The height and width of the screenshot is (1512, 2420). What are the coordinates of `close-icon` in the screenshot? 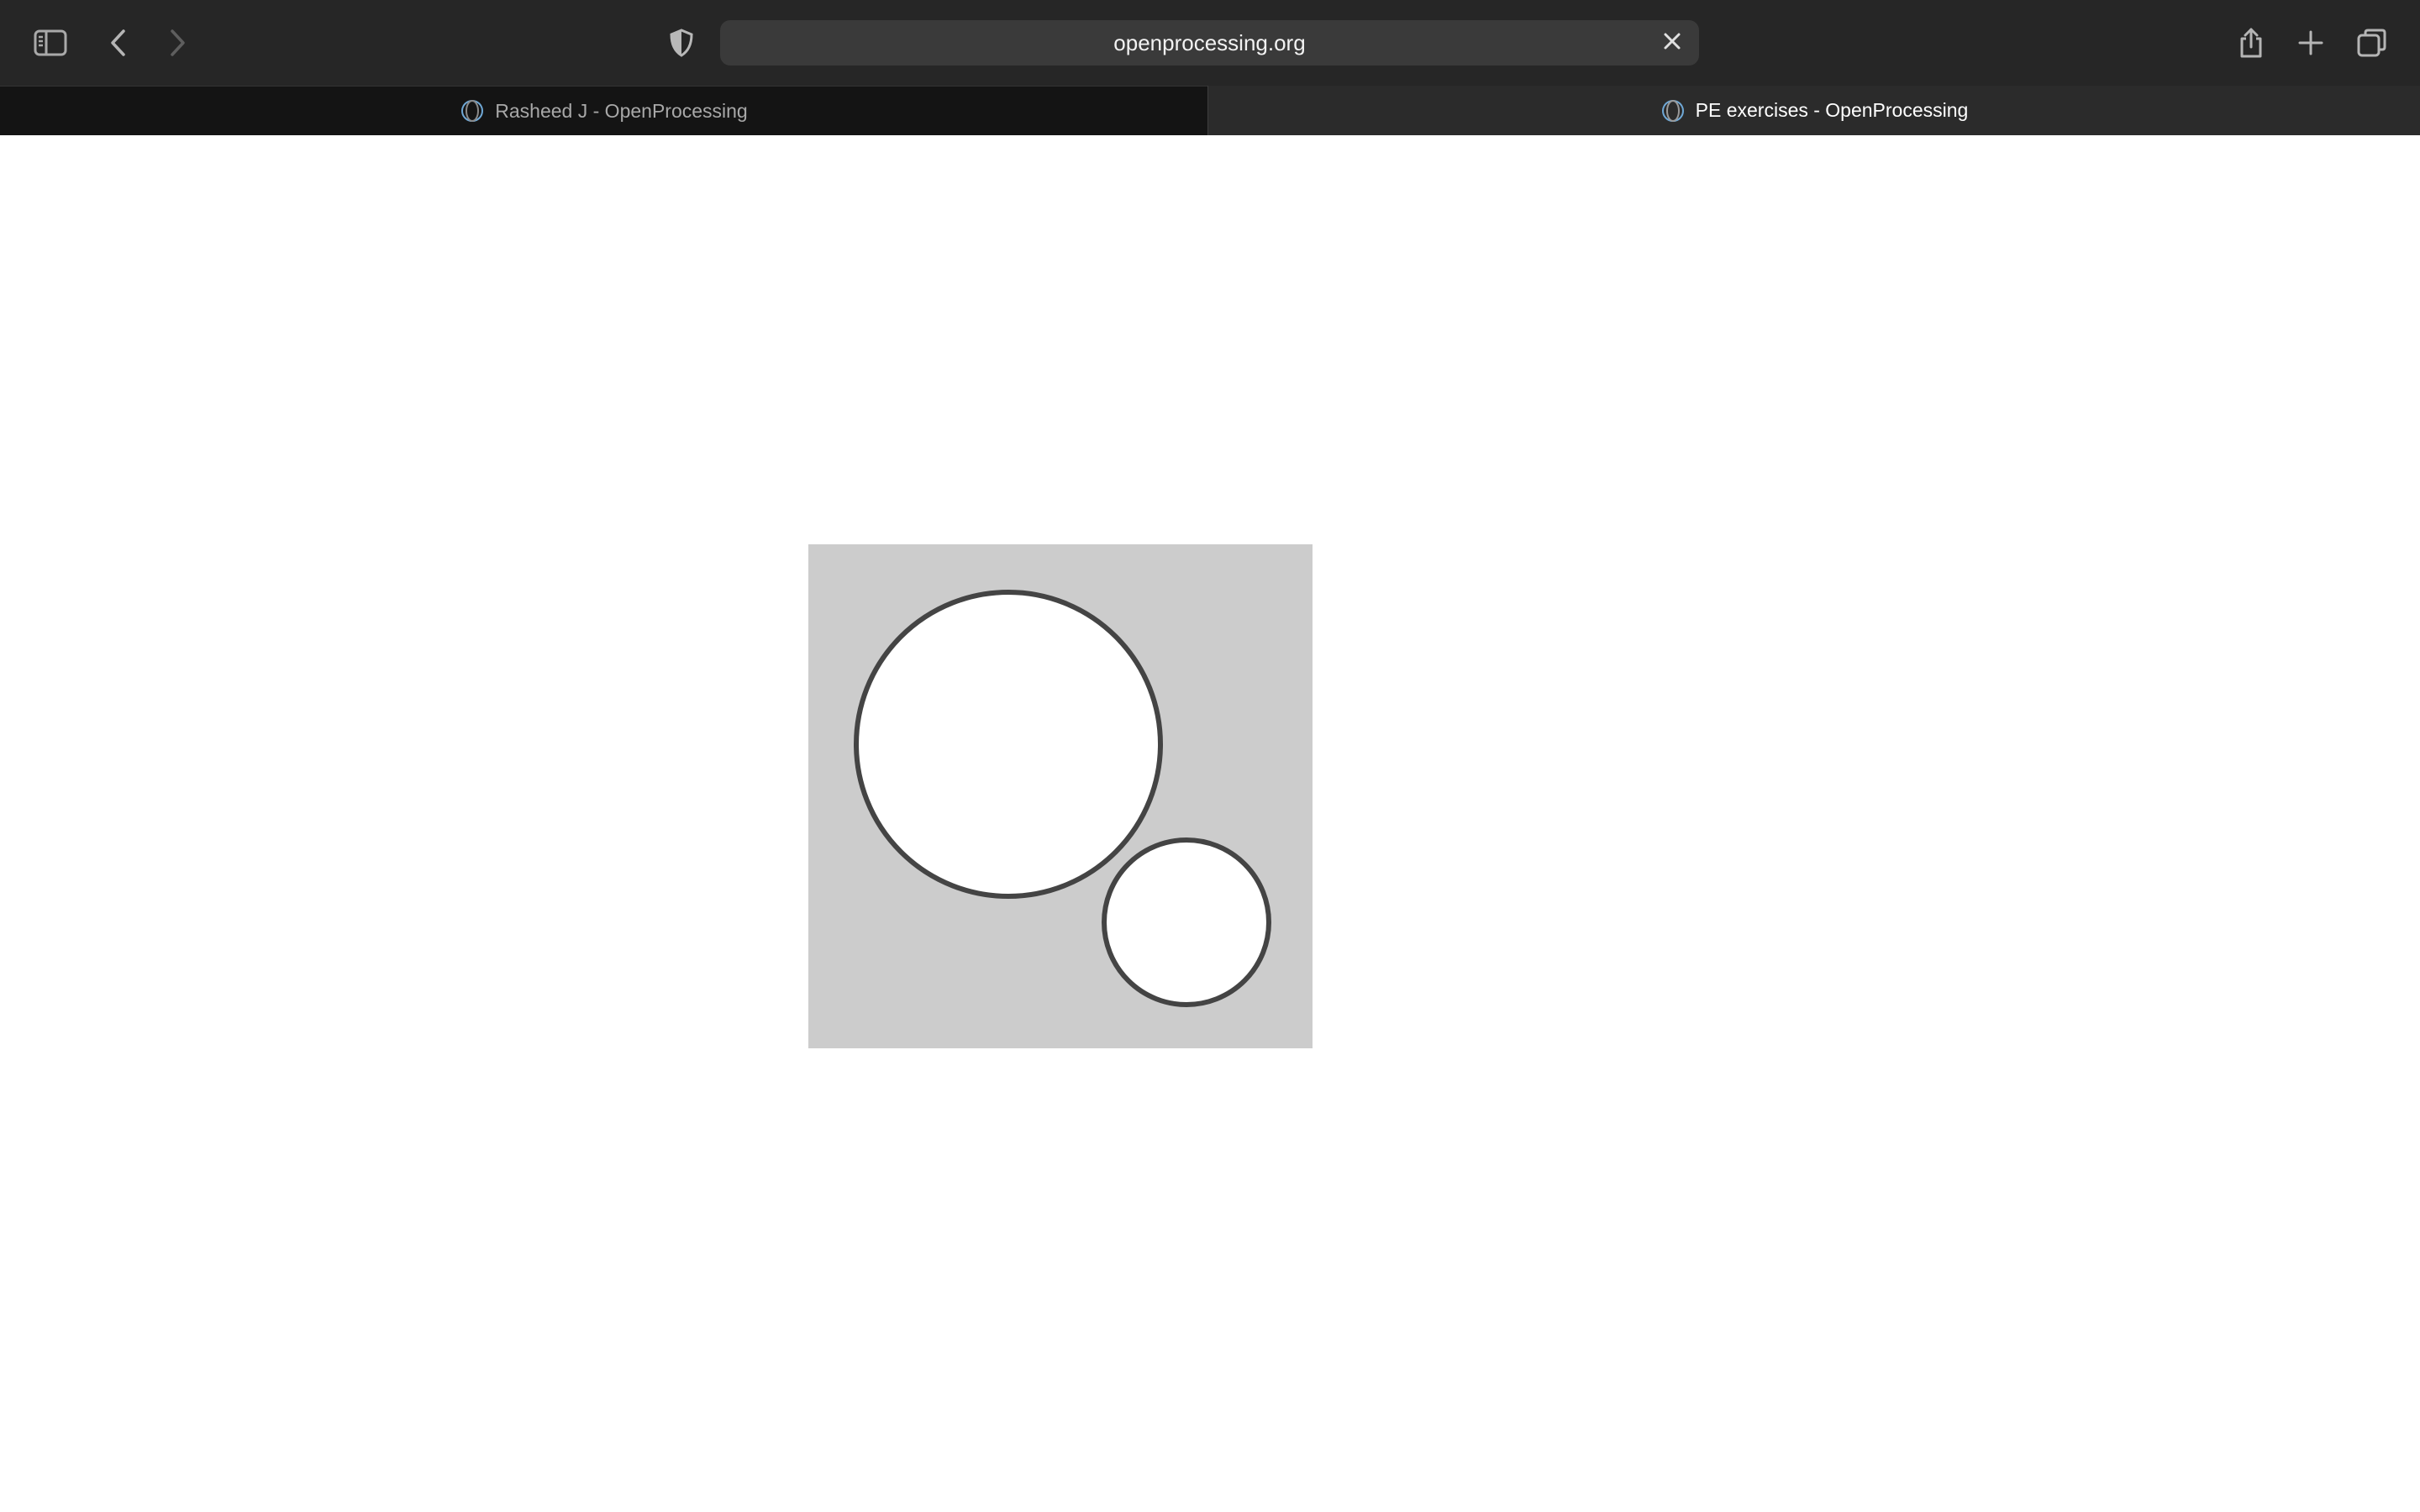 It's located at (1672, 43).